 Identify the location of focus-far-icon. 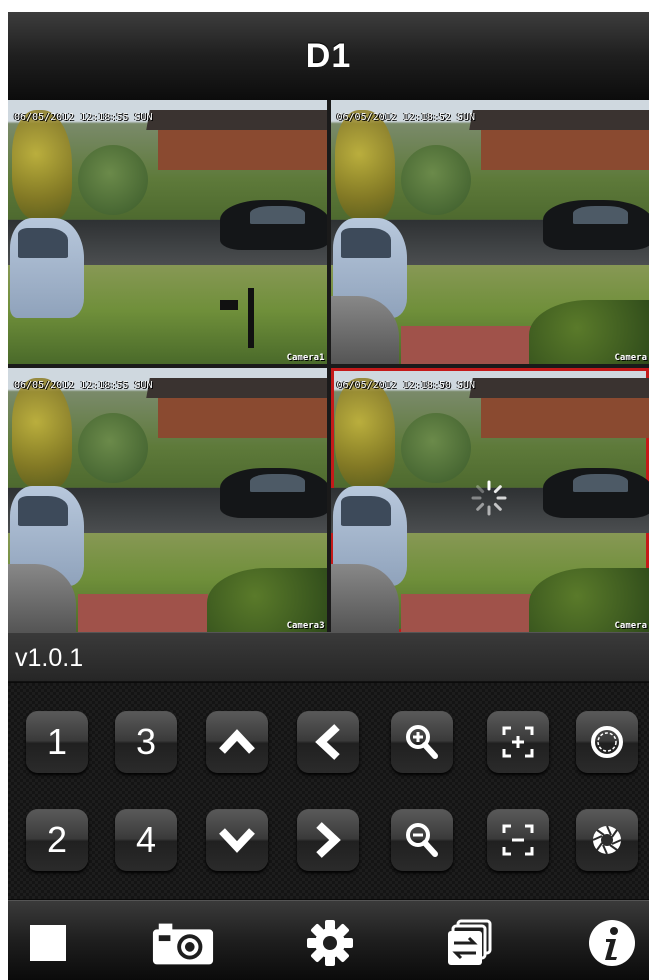
(518, 840).